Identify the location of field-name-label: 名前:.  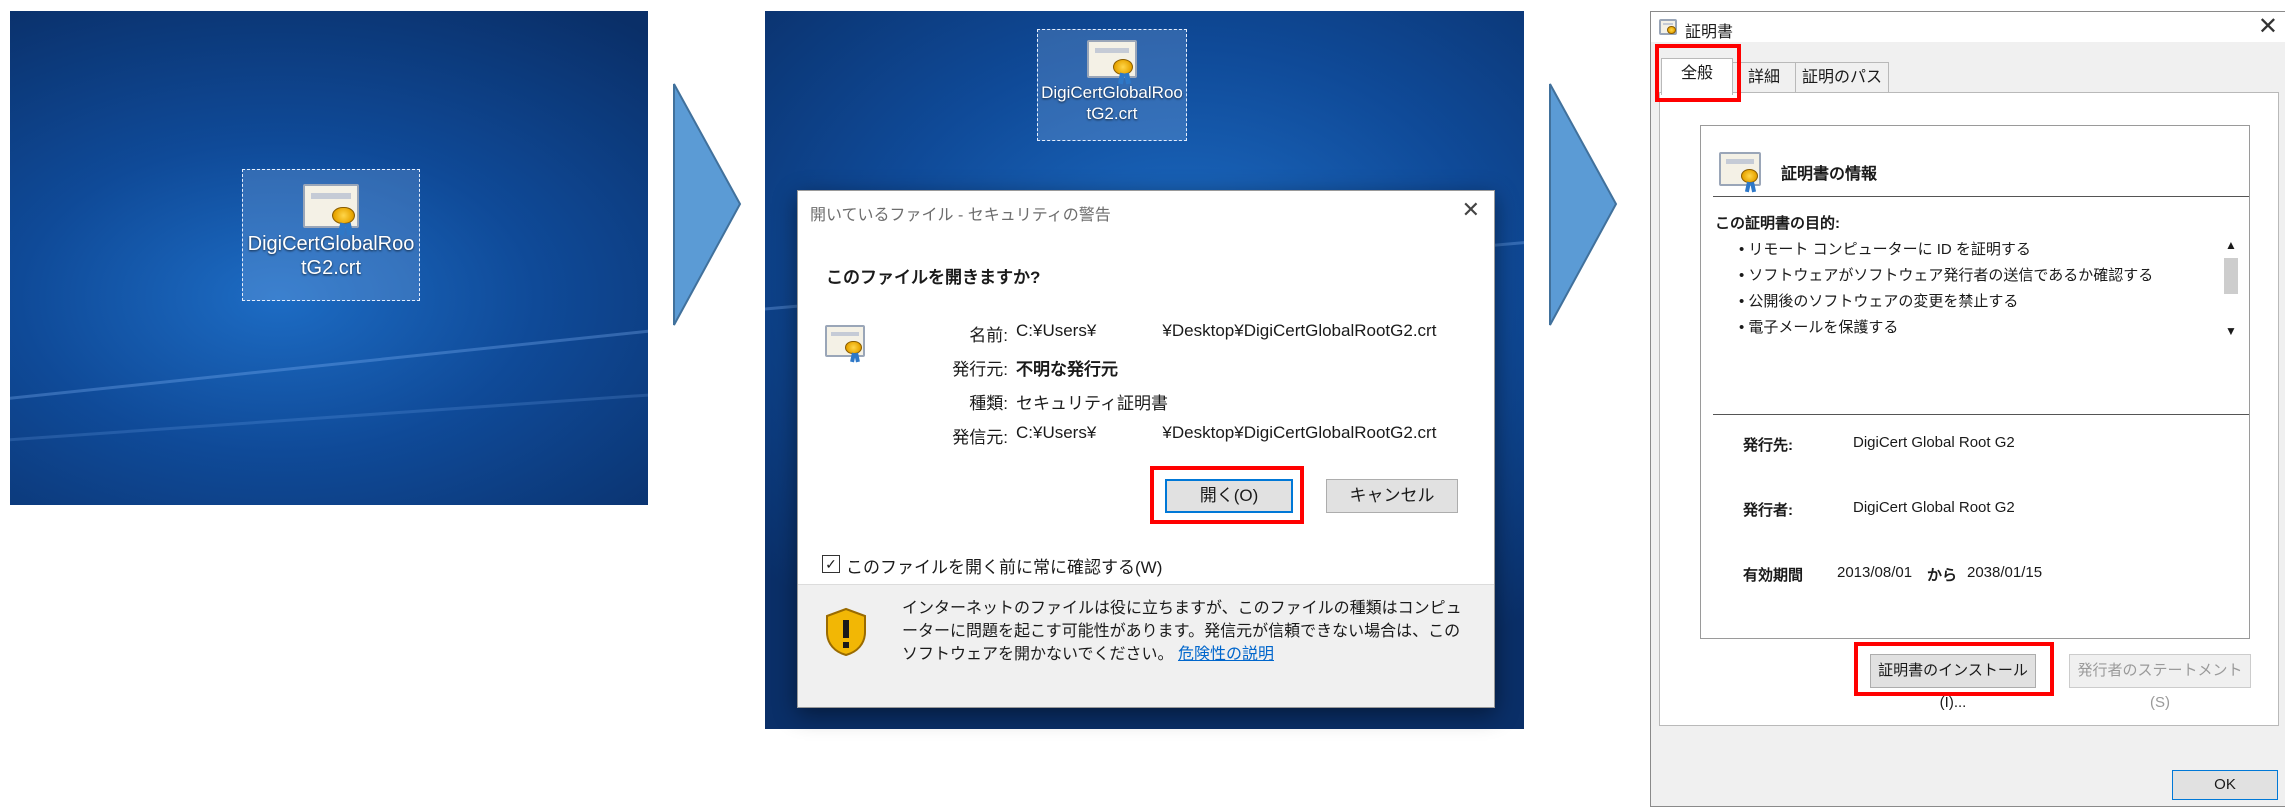
(988, 335).